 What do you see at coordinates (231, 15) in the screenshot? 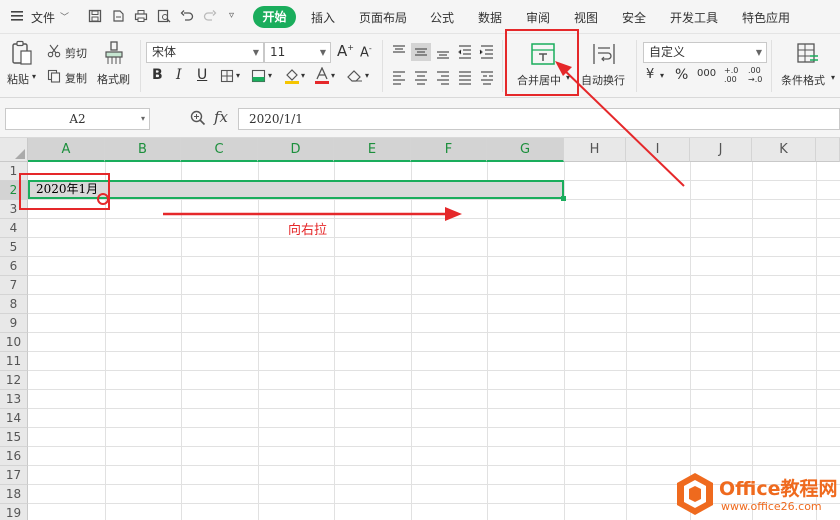
I see `quick-access-dropdown-icon: ▿` at bounding box center [231, 15].